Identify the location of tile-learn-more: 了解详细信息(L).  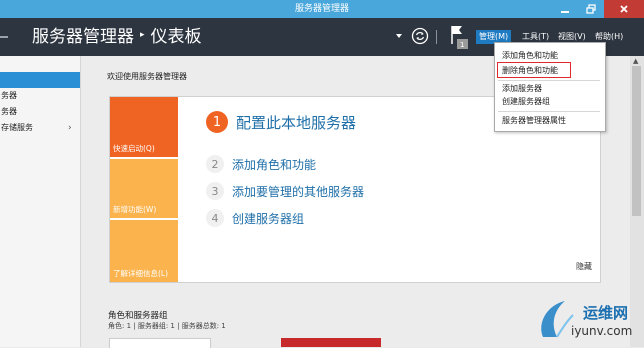
(144, 251).